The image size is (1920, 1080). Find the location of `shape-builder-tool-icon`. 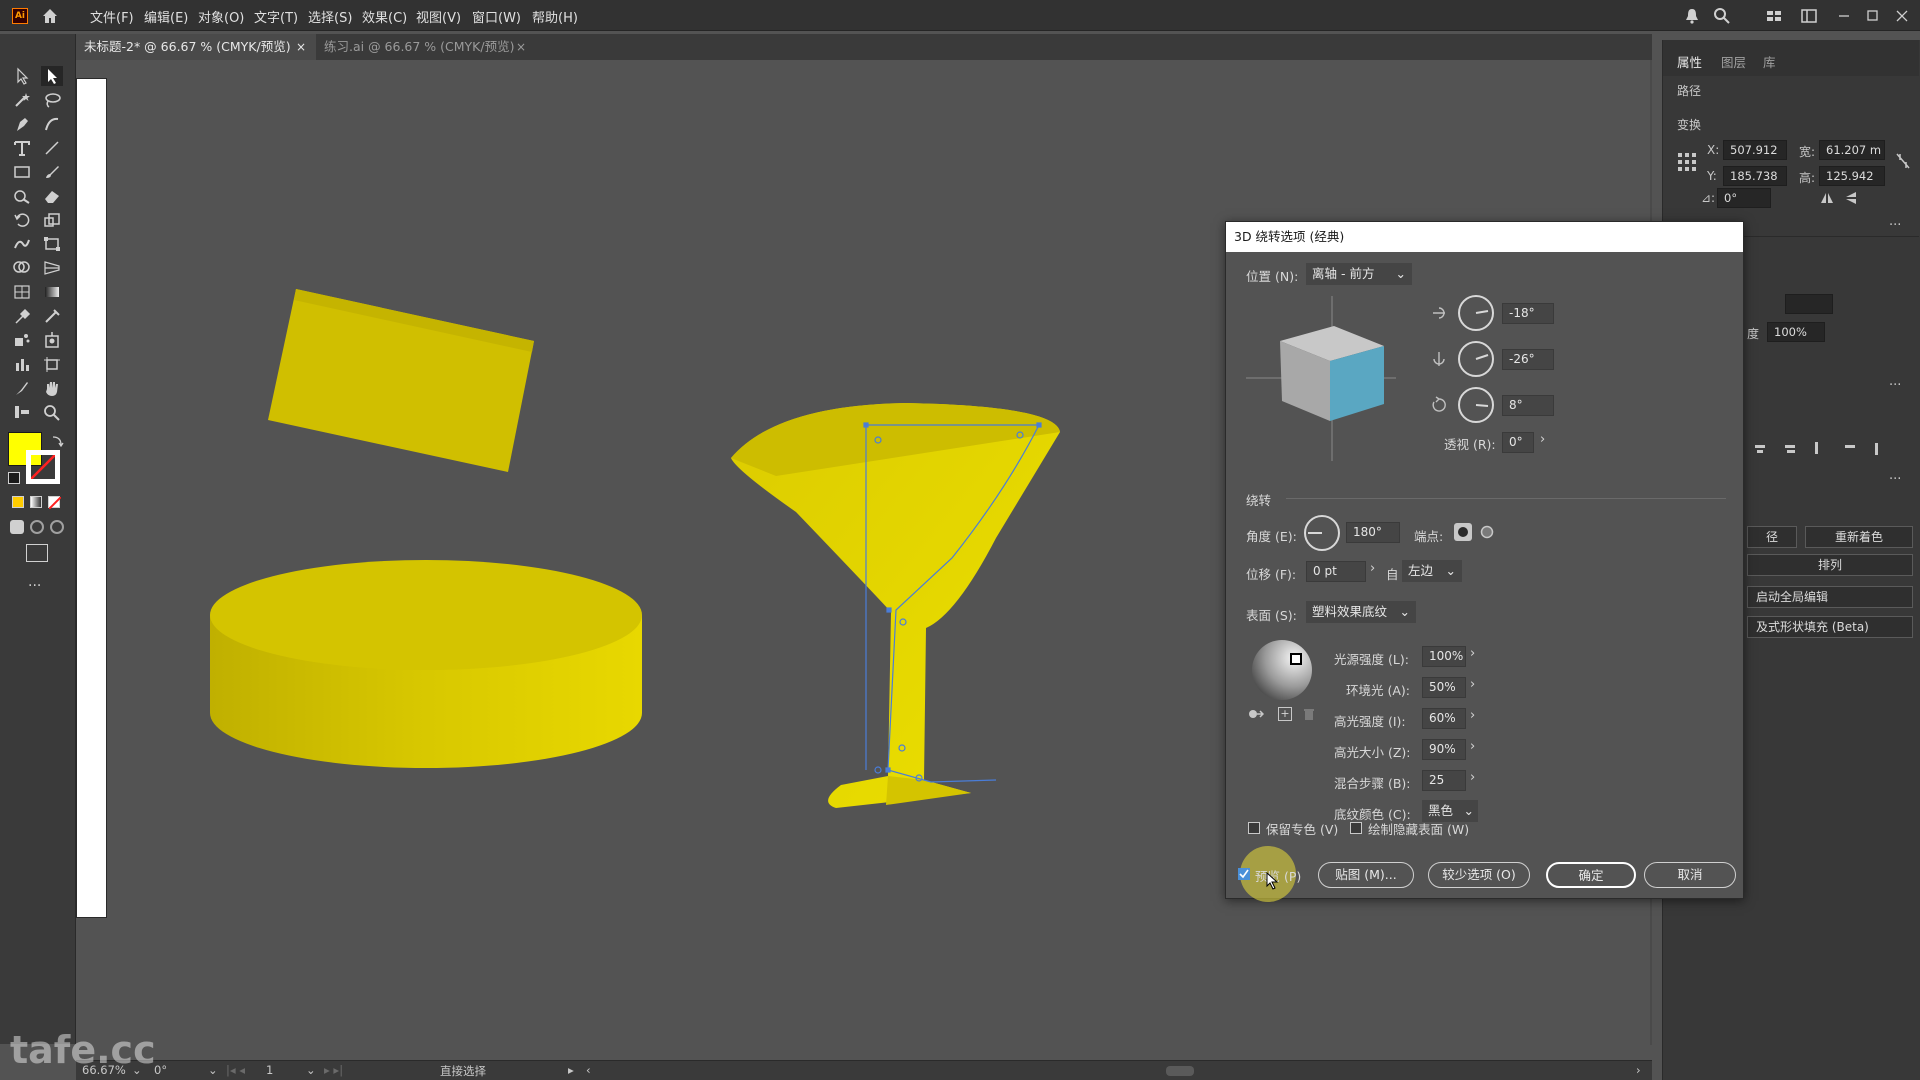

shape-builder-tool-icon is located at coordinates (22, 268).